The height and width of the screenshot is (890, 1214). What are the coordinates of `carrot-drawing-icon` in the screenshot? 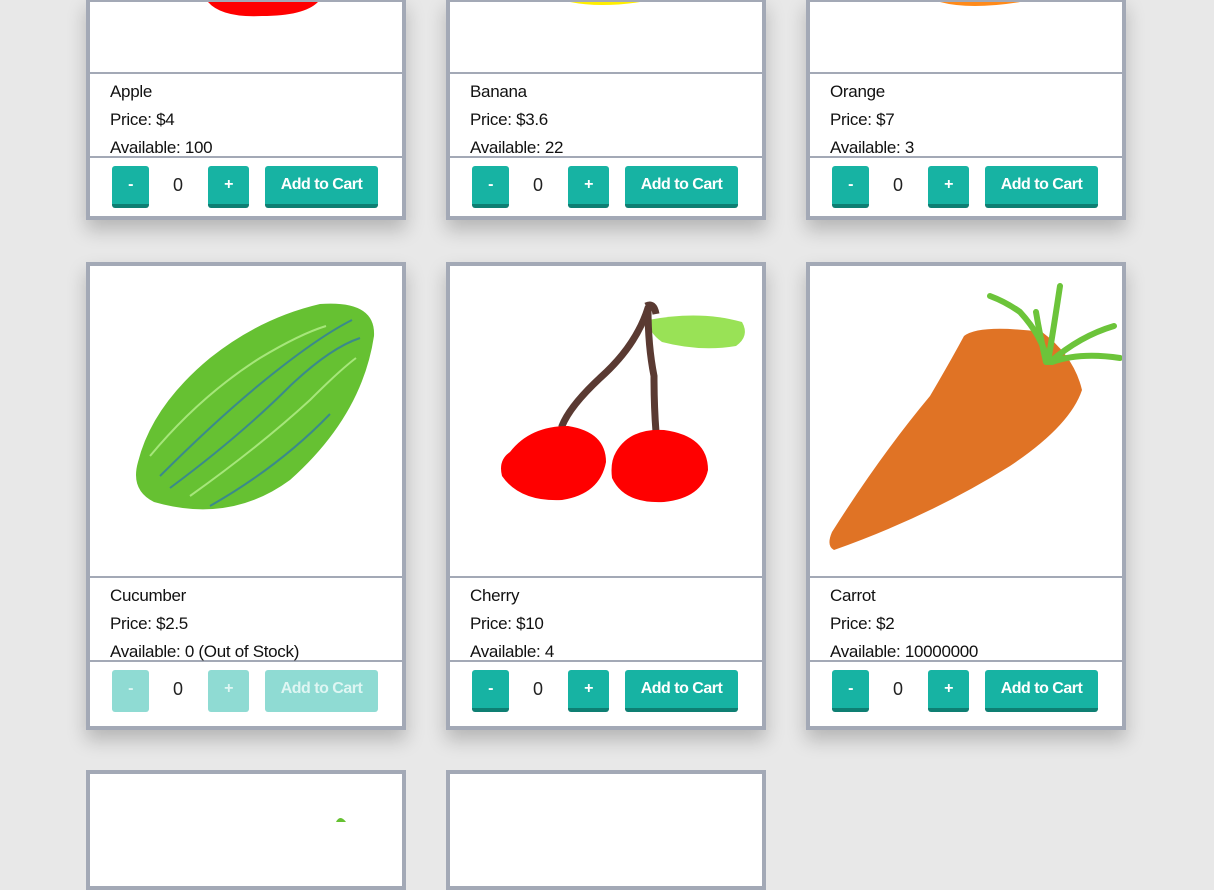 It's located at (975, 416).